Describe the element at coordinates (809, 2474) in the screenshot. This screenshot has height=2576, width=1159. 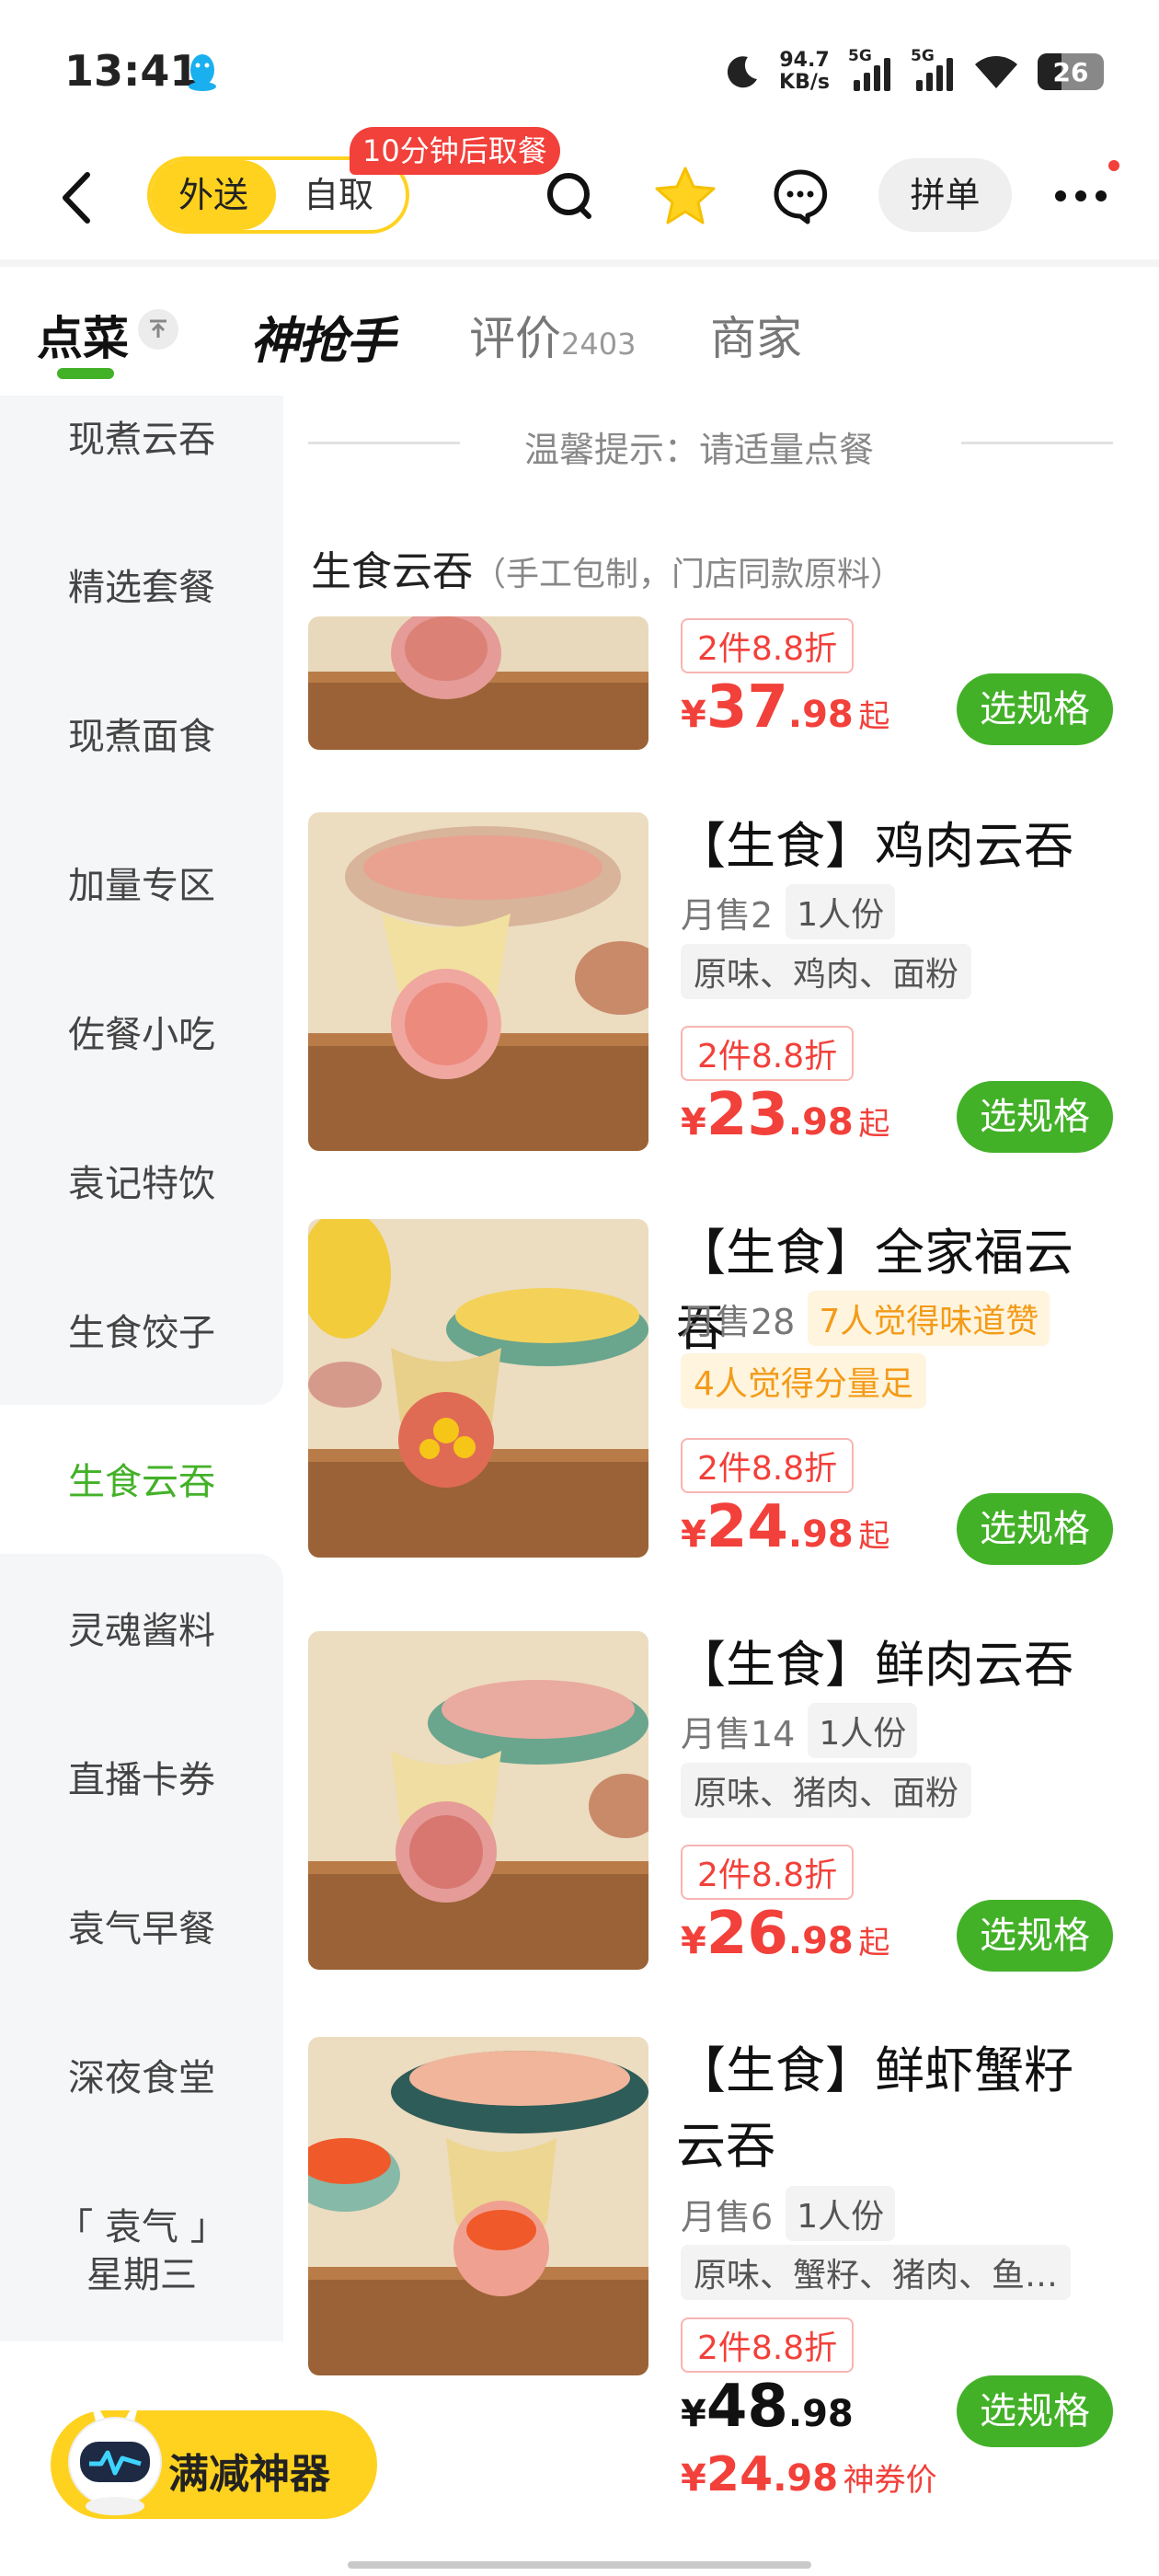
I see `coupon-price: ¥24.98 神券价` at that location.